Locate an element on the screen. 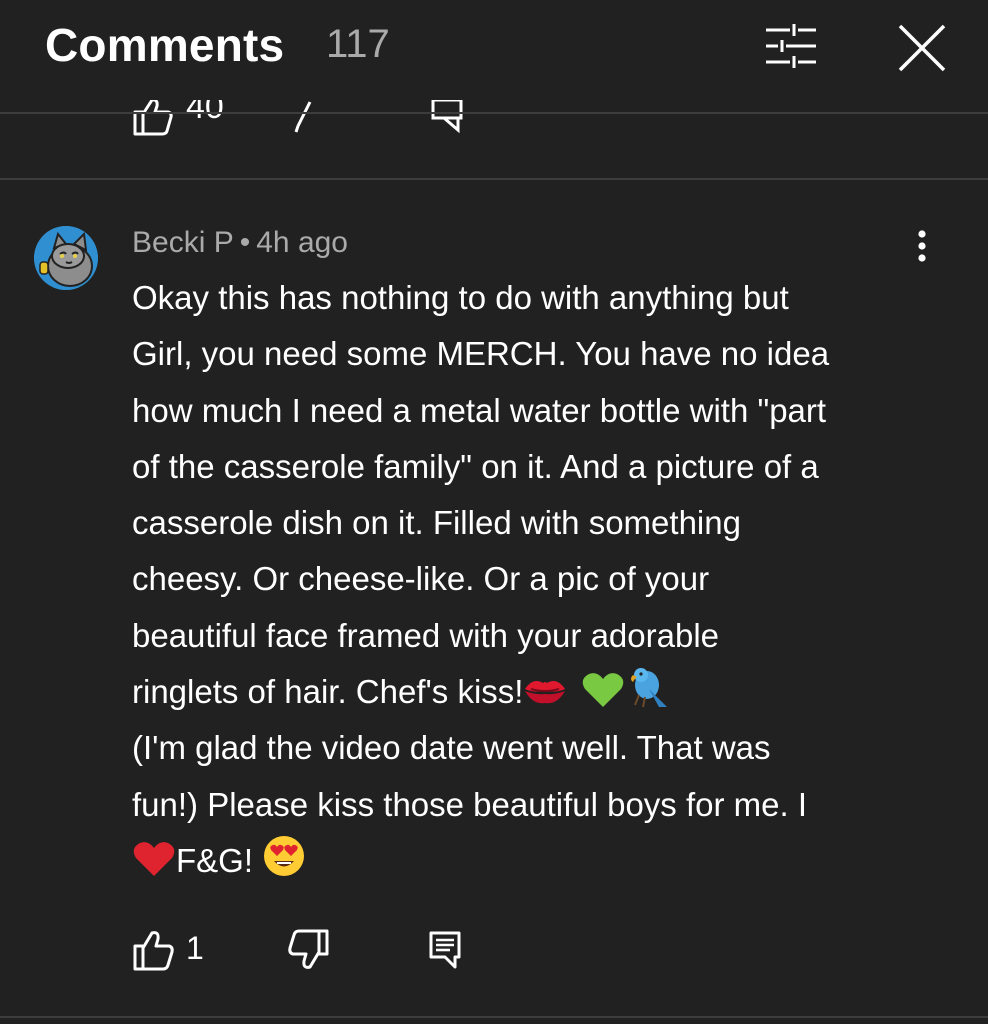  avatar is located at coordinates (66, 258).